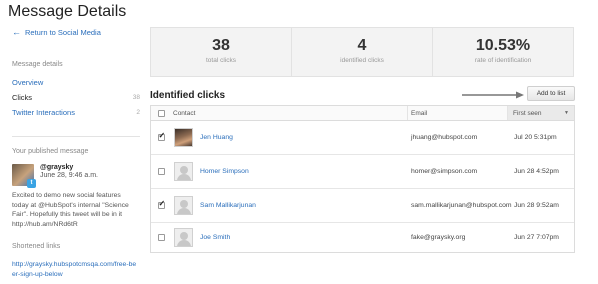  Describe the element at coordinates (527, 113) in the screenshot. I see `column-header-label: First seen` at that location.